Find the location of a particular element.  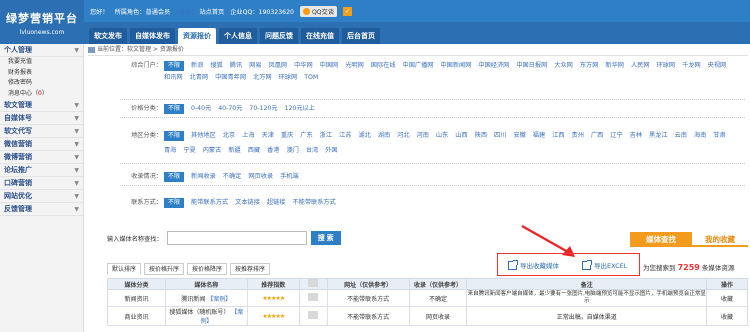

tab-self-media: 自媒体发布 is located at coordinates (152, 36).